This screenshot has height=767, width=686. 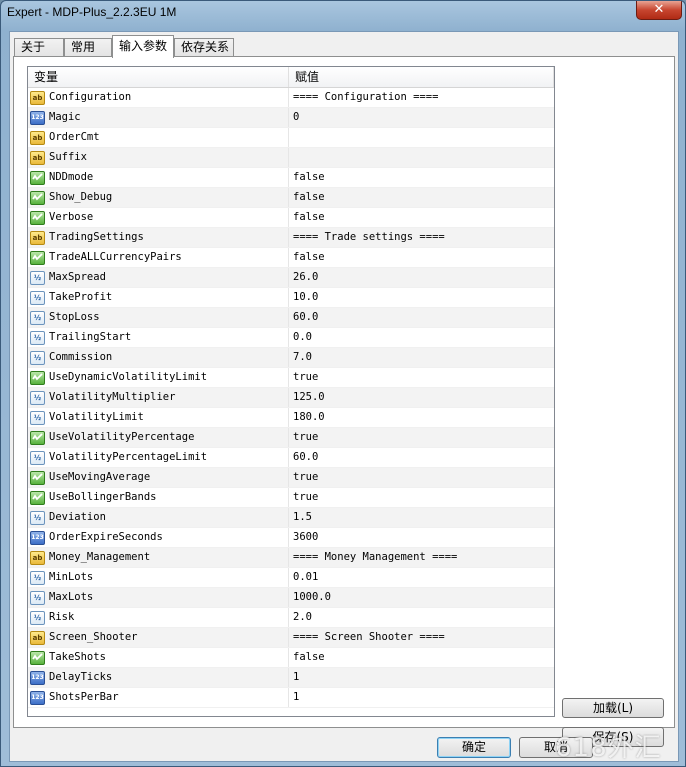 I want to click on parameter-name: VolatilityMultiplier, so click(x=112, y=397).